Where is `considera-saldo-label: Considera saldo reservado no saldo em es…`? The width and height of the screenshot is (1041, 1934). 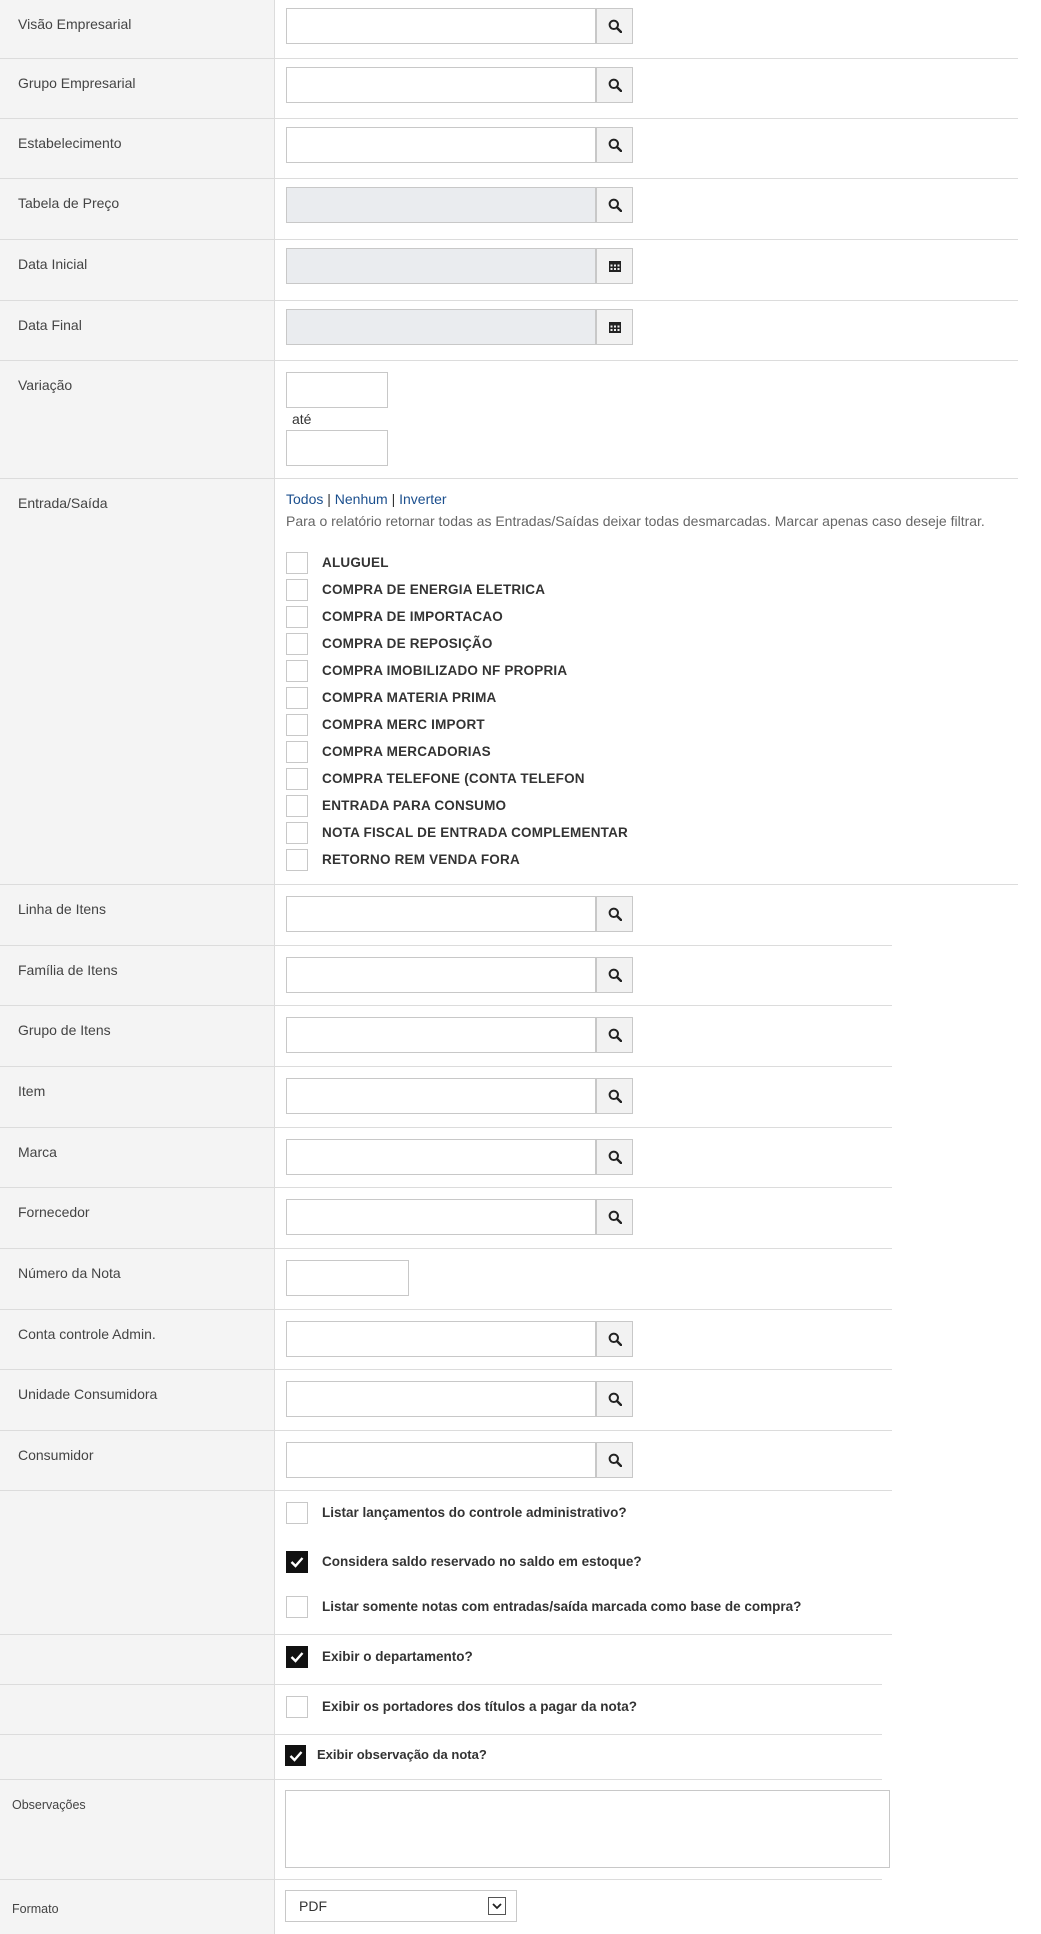
considera-saldo-label: Considera saldo reservado no saldo em es… is located at coordinates (482, 1561).